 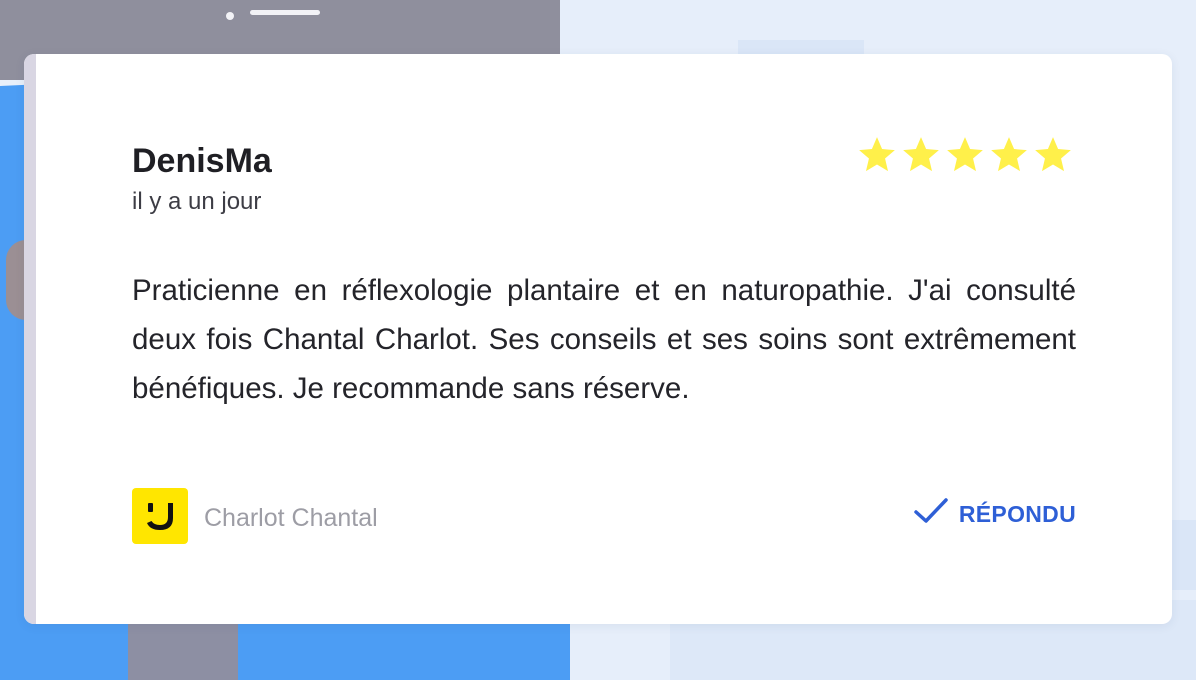 What do you see at coordinates (197, 201) in the screenshot?
I see `review-date: il y a un jour` at bounding box center [197, 201].